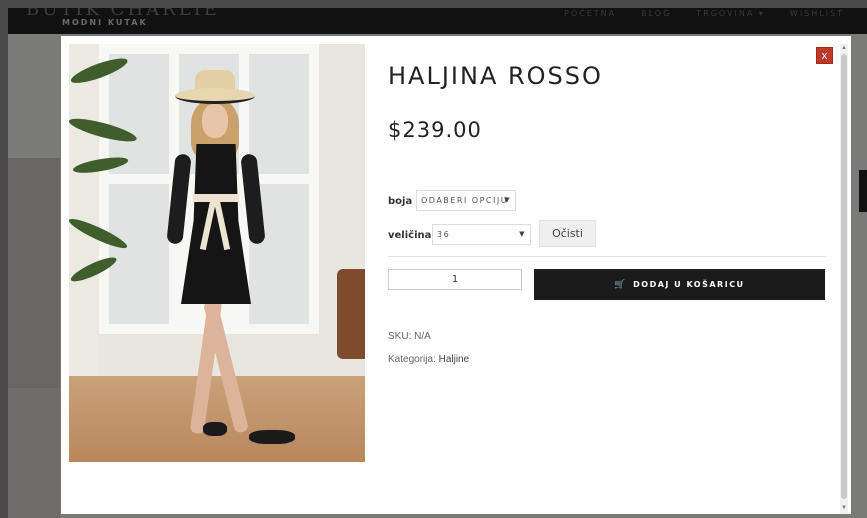  What do you see at coordinates (444, 234) in the screenshot?
I see `size-select-value: 36` at bounding box center [444, 234].